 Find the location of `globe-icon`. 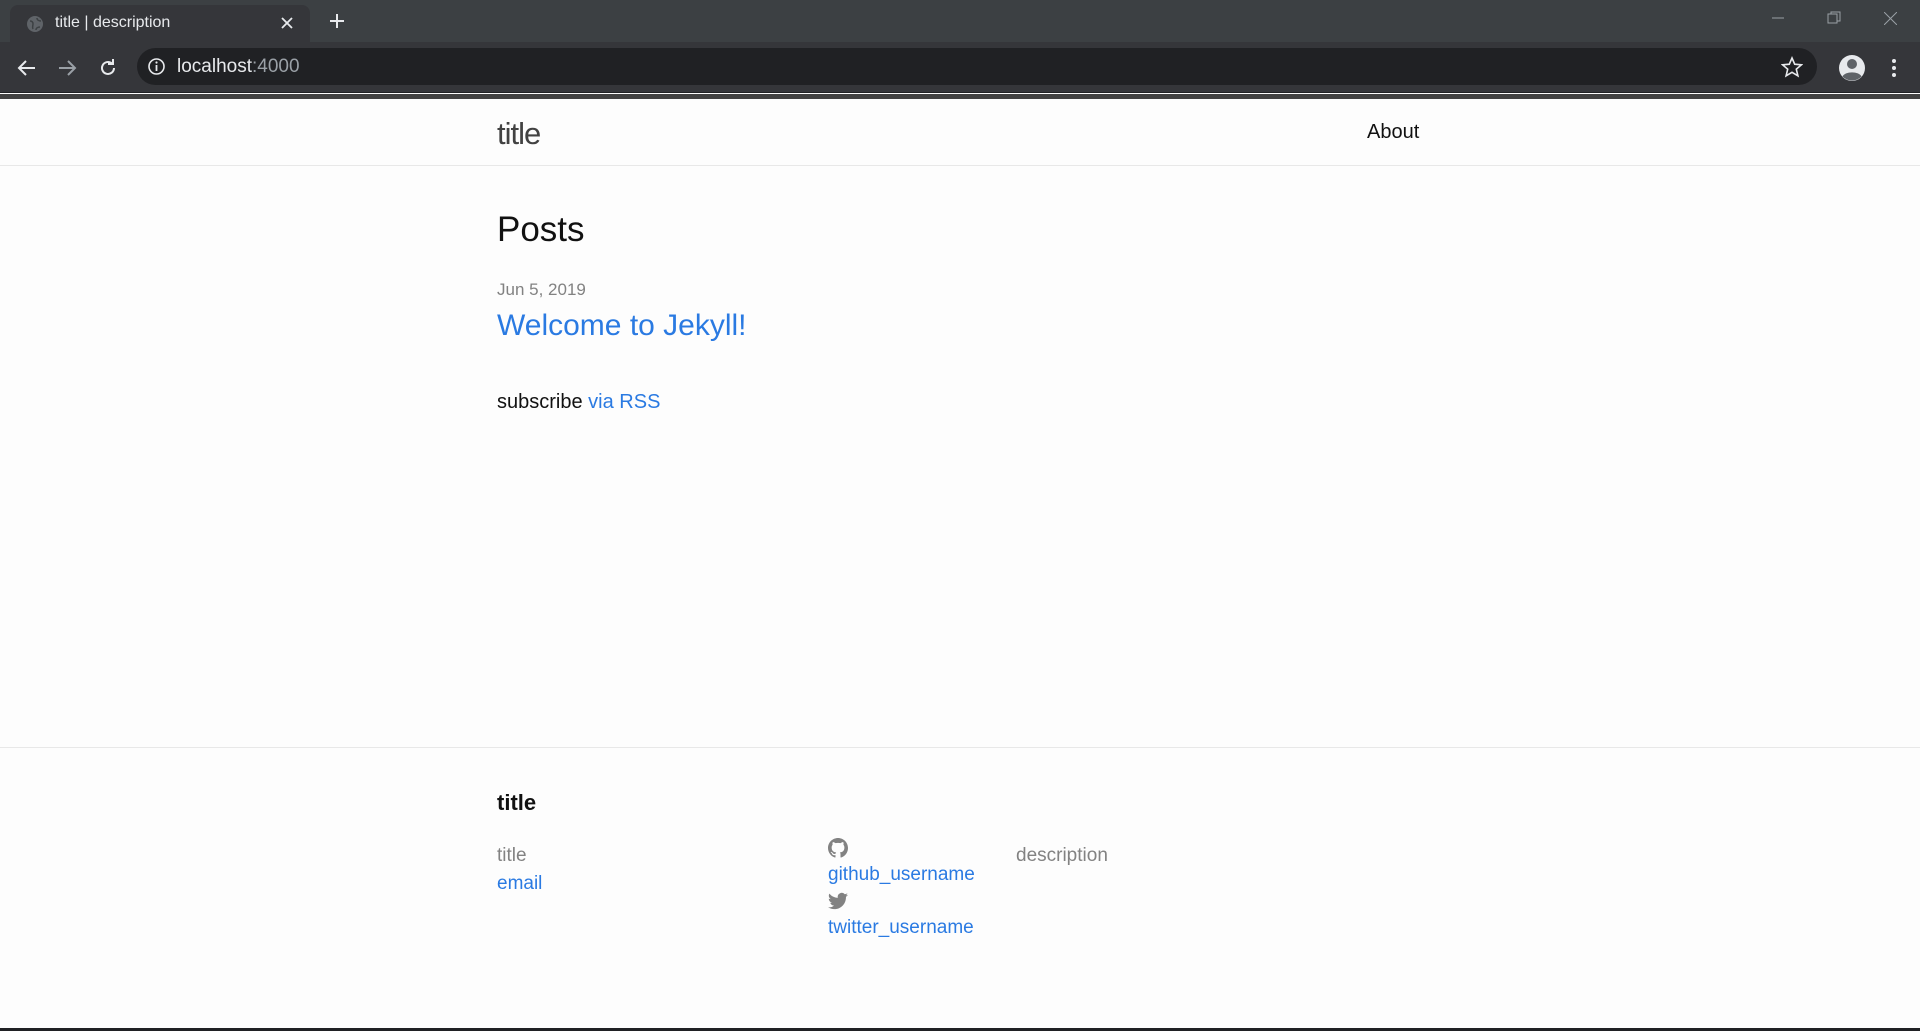

globe-icon is located at coordinates (35, 24).